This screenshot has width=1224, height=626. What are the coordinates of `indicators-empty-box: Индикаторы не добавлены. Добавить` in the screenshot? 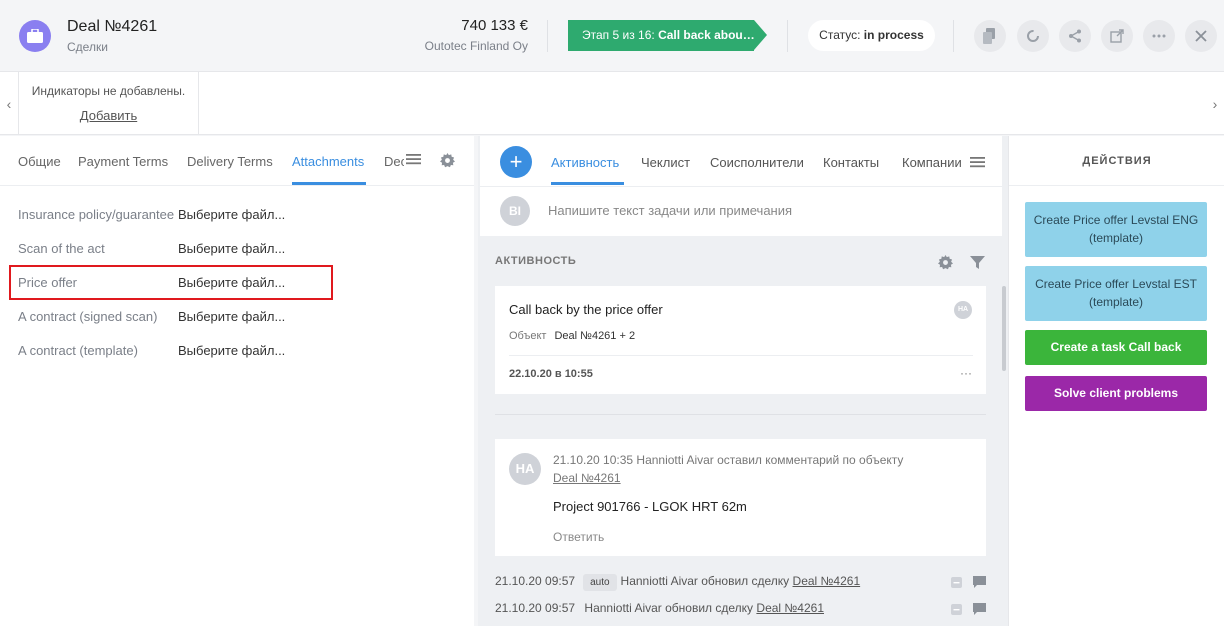 It's located at (108, 103).